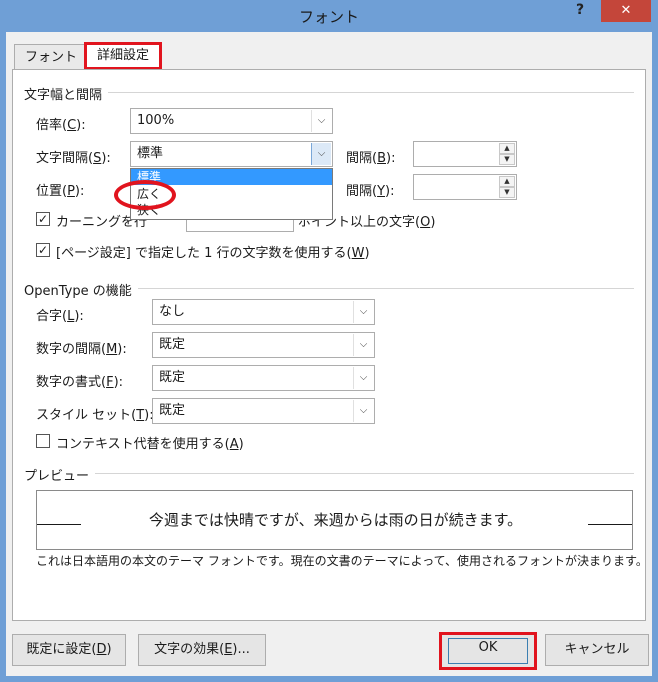 This screenshot has width=658, height=682. What do you see at coordinates (95, 415) in the screenshot?
I see `stylistic-sets-label: スタイル セット(T):` at bounding box center [95, 415].